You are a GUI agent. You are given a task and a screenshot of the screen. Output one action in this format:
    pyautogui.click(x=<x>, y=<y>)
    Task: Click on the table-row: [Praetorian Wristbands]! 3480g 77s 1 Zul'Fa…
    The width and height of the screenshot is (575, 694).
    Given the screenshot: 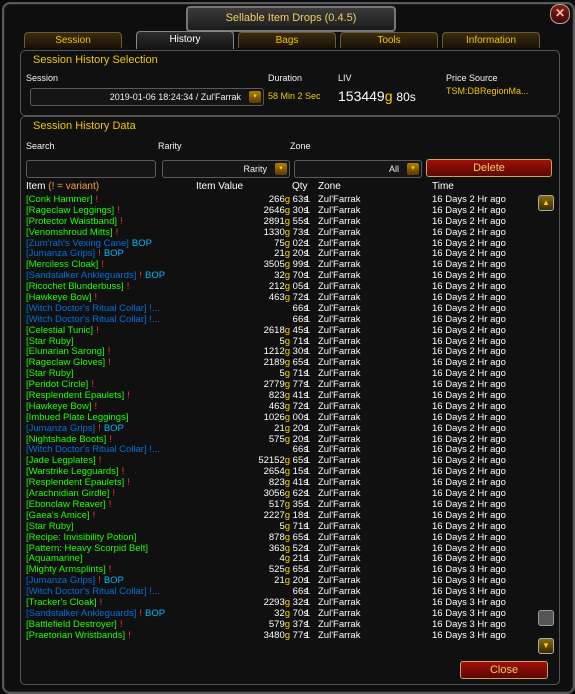 What is the action you would take?
    pyautogui.click(x=286, y=635)
    